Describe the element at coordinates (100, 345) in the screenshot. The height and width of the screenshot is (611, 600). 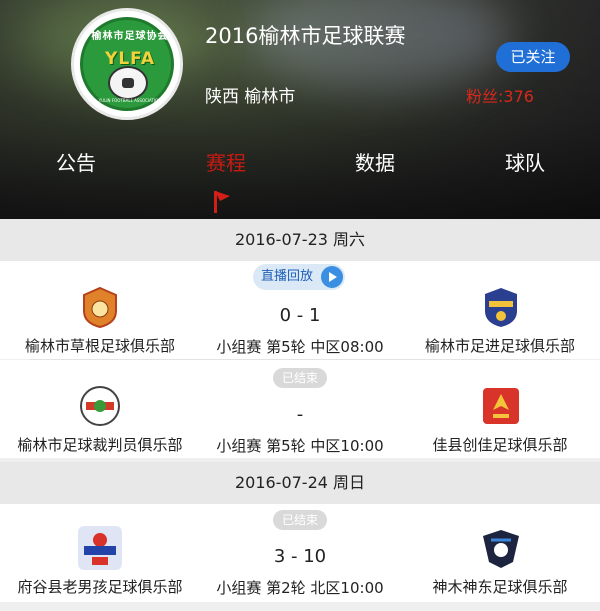
I see `home-team-name: 榆林市草根足球俱乐部` at that location.